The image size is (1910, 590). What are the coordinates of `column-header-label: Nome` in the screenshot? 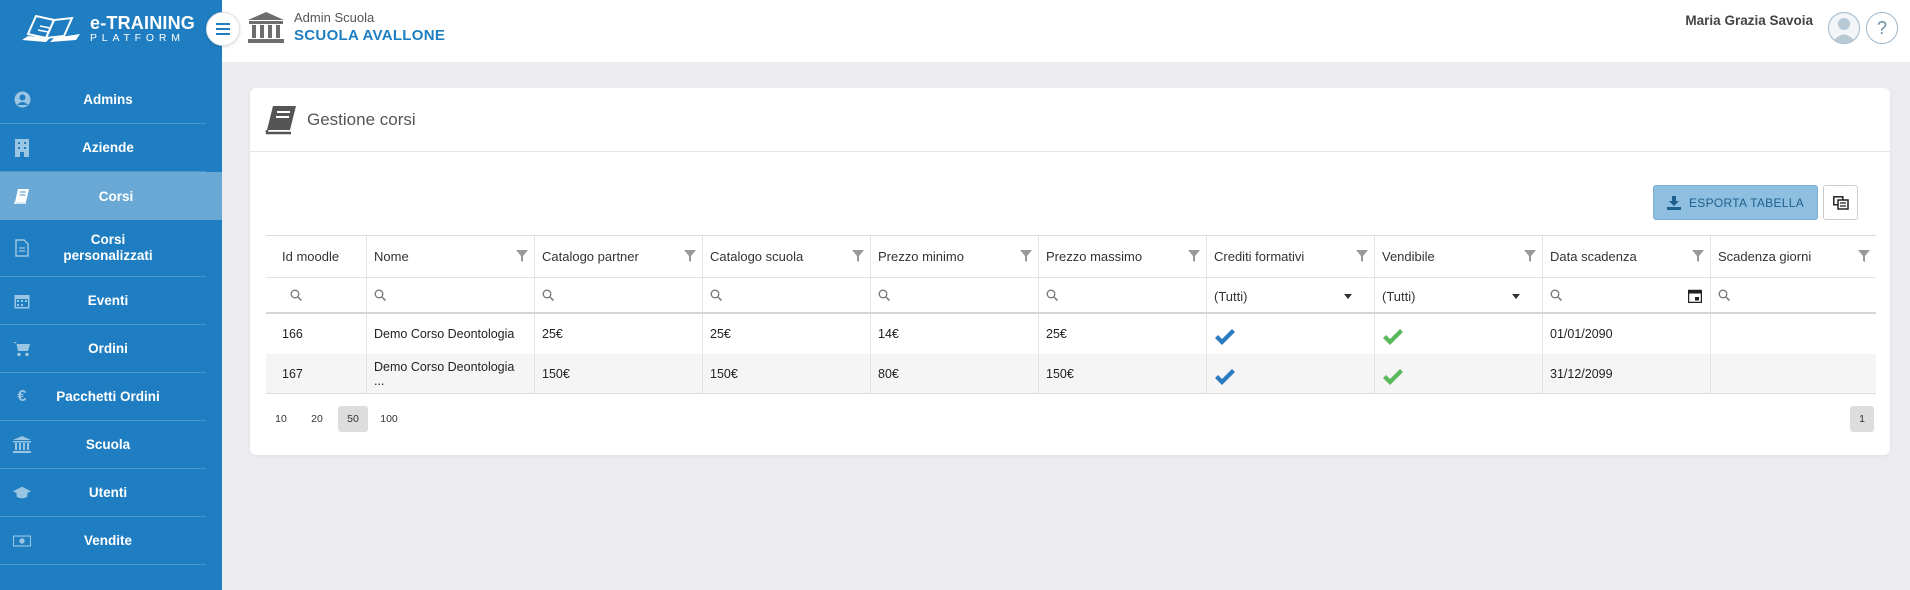 It's located at (391, 256).